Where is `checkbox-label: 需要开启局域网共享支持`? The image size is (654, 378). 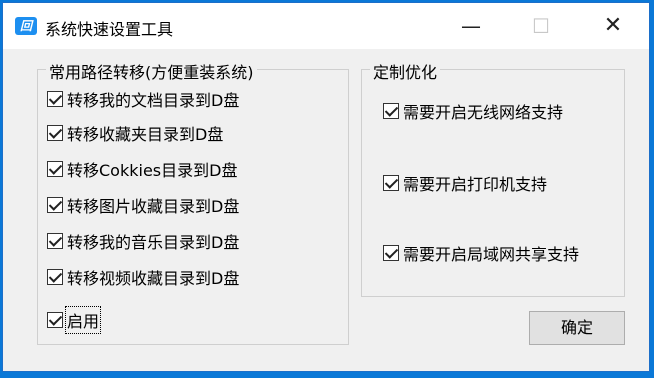 checkbox-label: 需要开启局域网共享支持 is located at coordinates (491, 254).